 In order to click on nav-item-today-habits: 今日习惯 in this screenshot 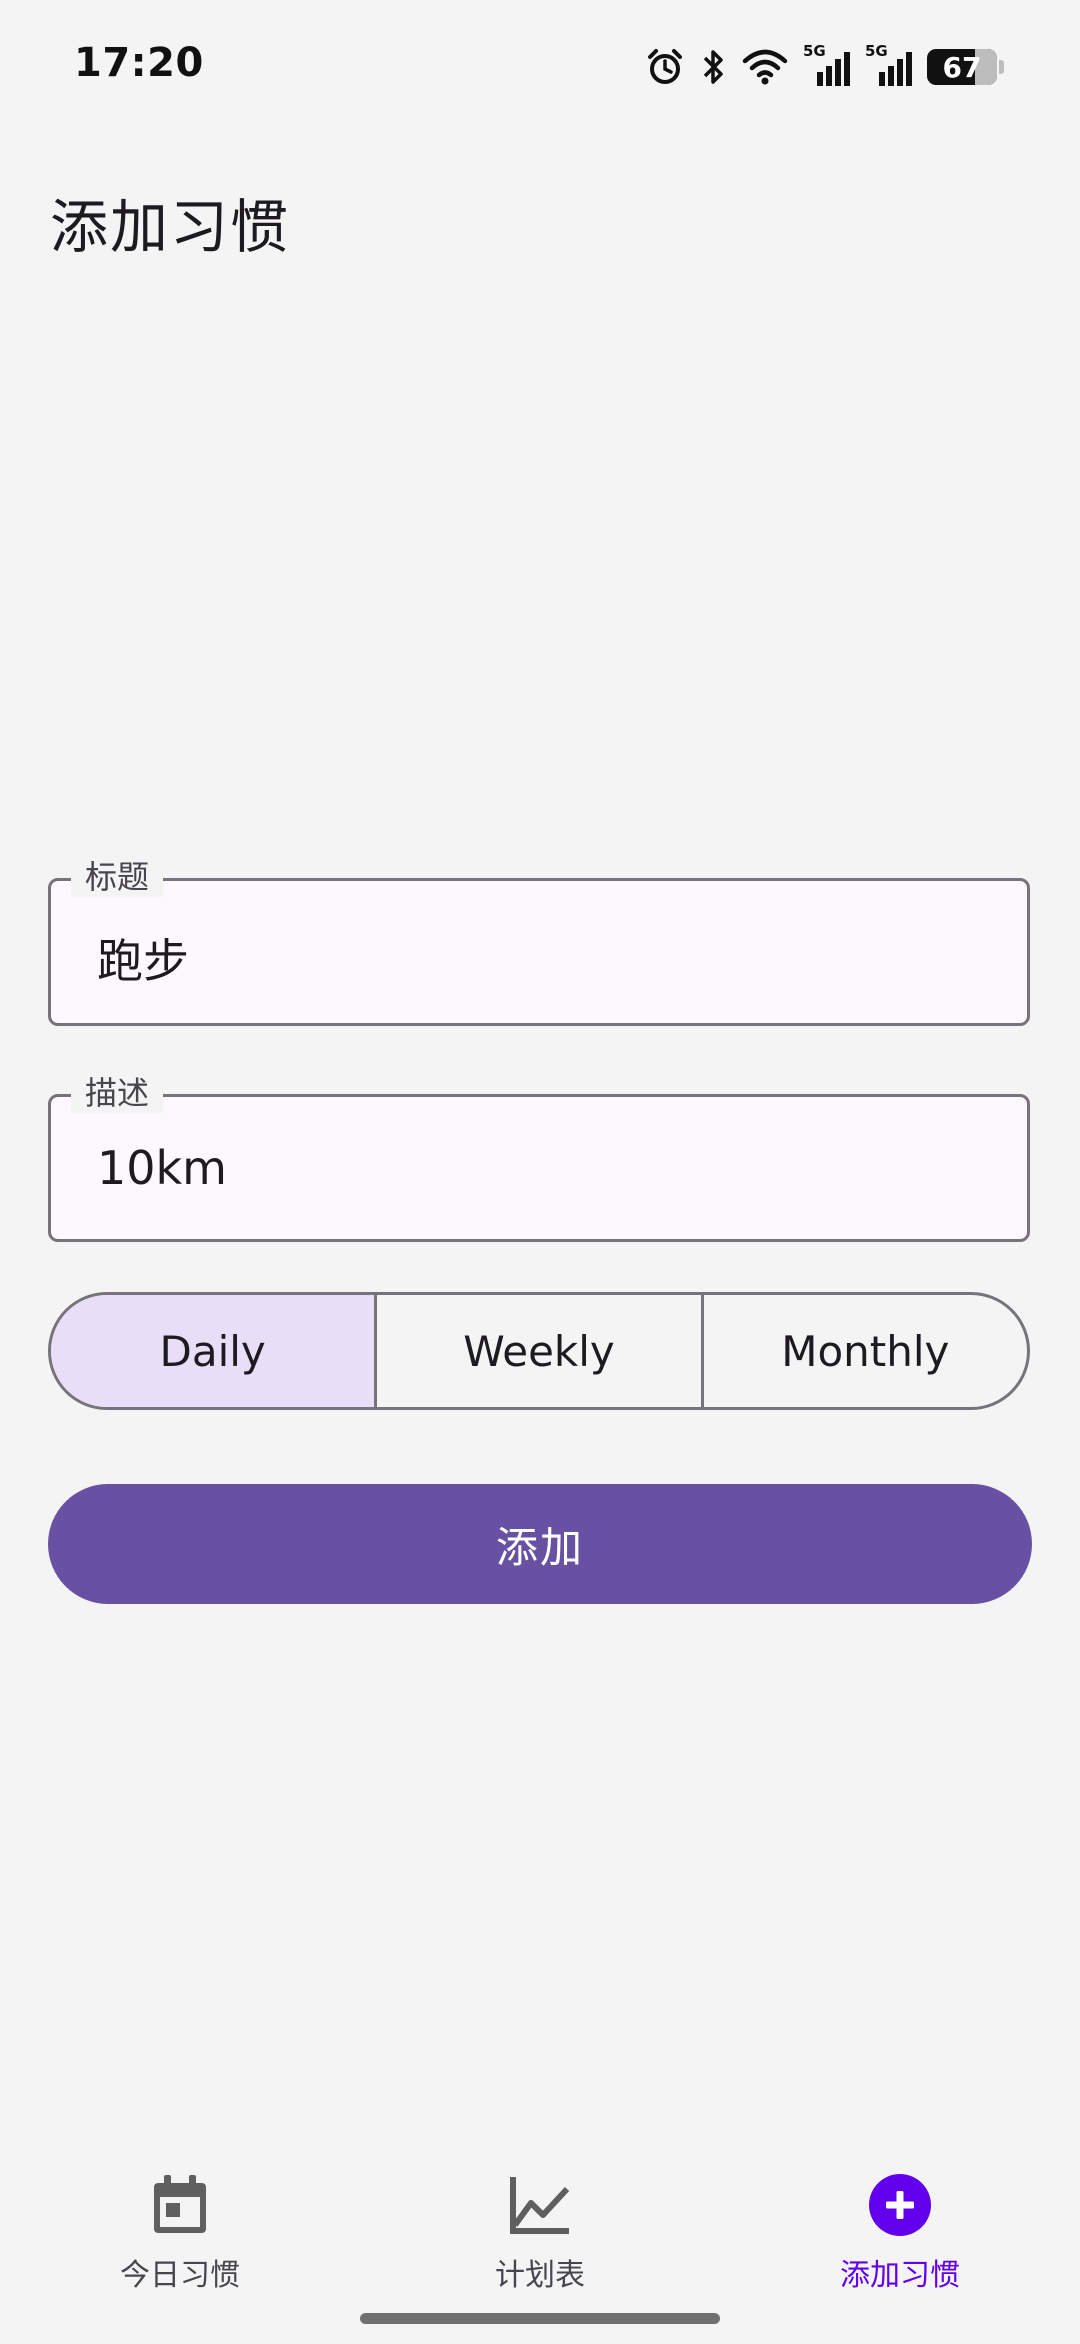, I will do `click(180, 2233)`.